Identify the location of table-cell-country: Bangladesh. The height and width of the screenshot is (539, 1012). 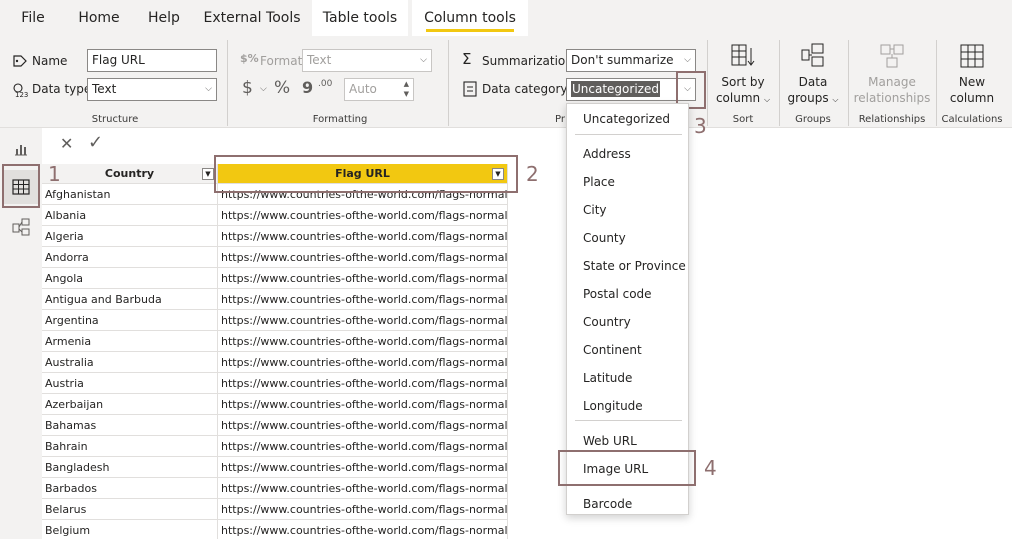
(130, 467).